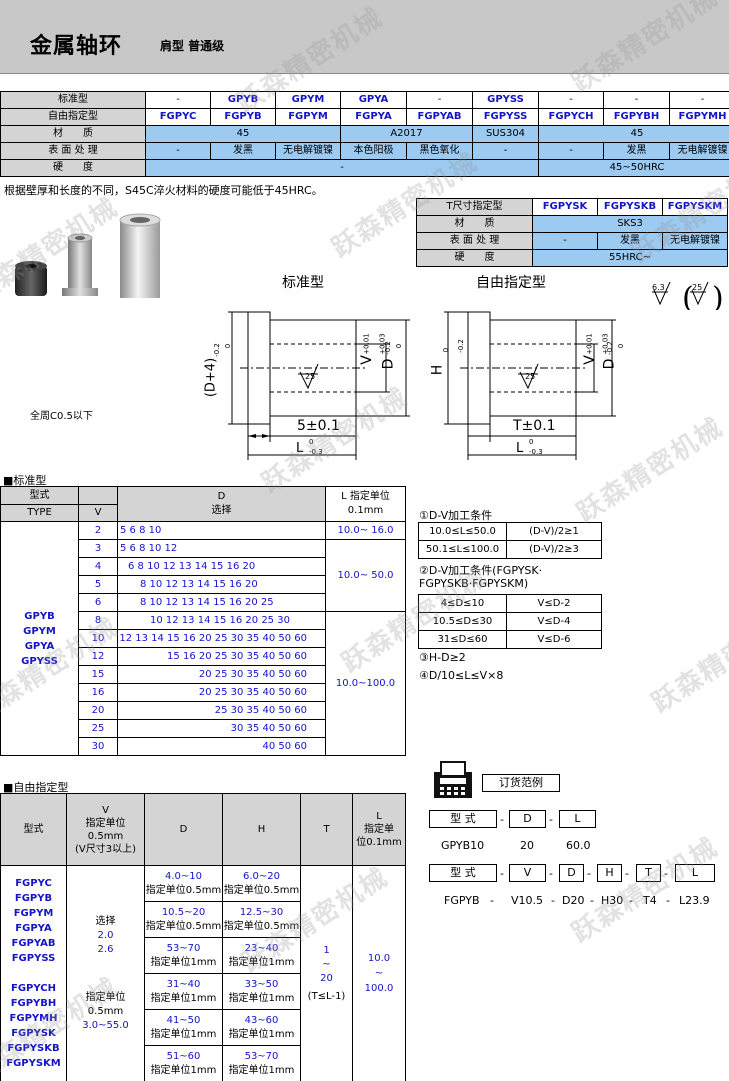  I want to click on v-cell: 16, so click(98, 692).